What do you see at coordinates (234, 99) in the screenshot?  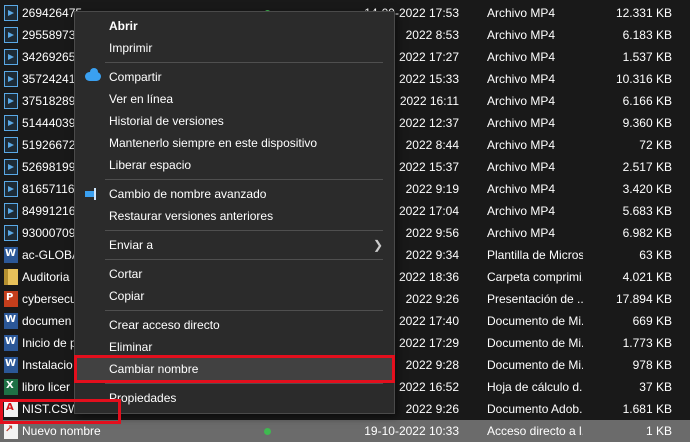 I see `menu-item-ver-en-linea: Ver en línea` at bounding box center [234, 99].